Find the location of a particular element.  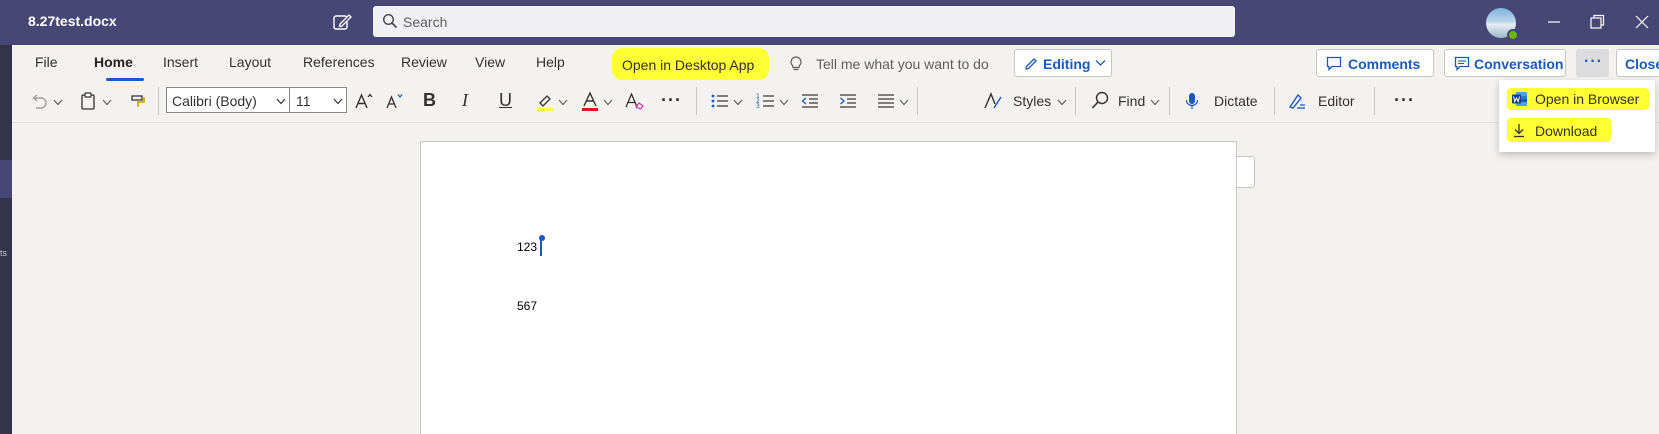

page-side-tab is located at coordinates (1246, 172).